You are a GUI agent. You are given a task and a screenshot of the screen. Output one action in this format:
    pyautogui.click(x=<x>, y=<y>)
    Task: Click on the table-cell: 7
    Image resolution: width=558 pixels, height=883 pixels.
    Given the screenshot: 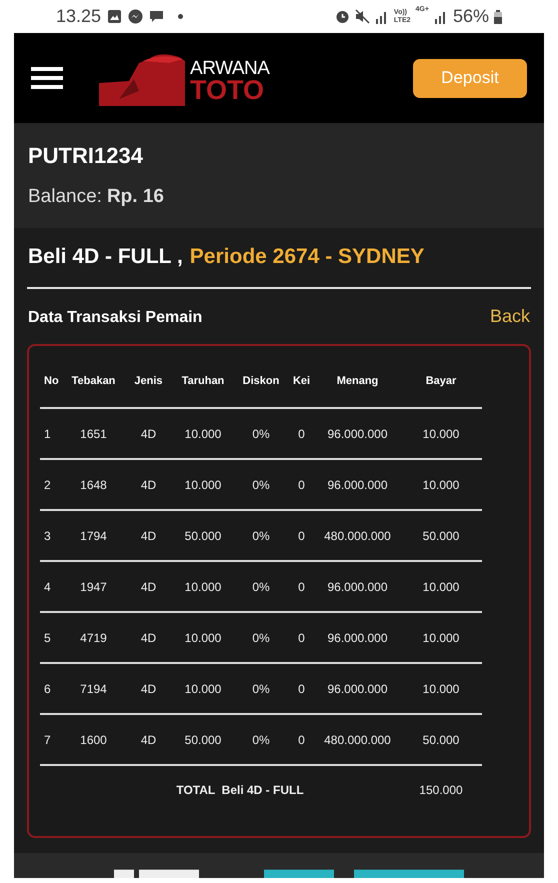 What is the action you would take?
    pyautogui.click(x=47, y=739)
    